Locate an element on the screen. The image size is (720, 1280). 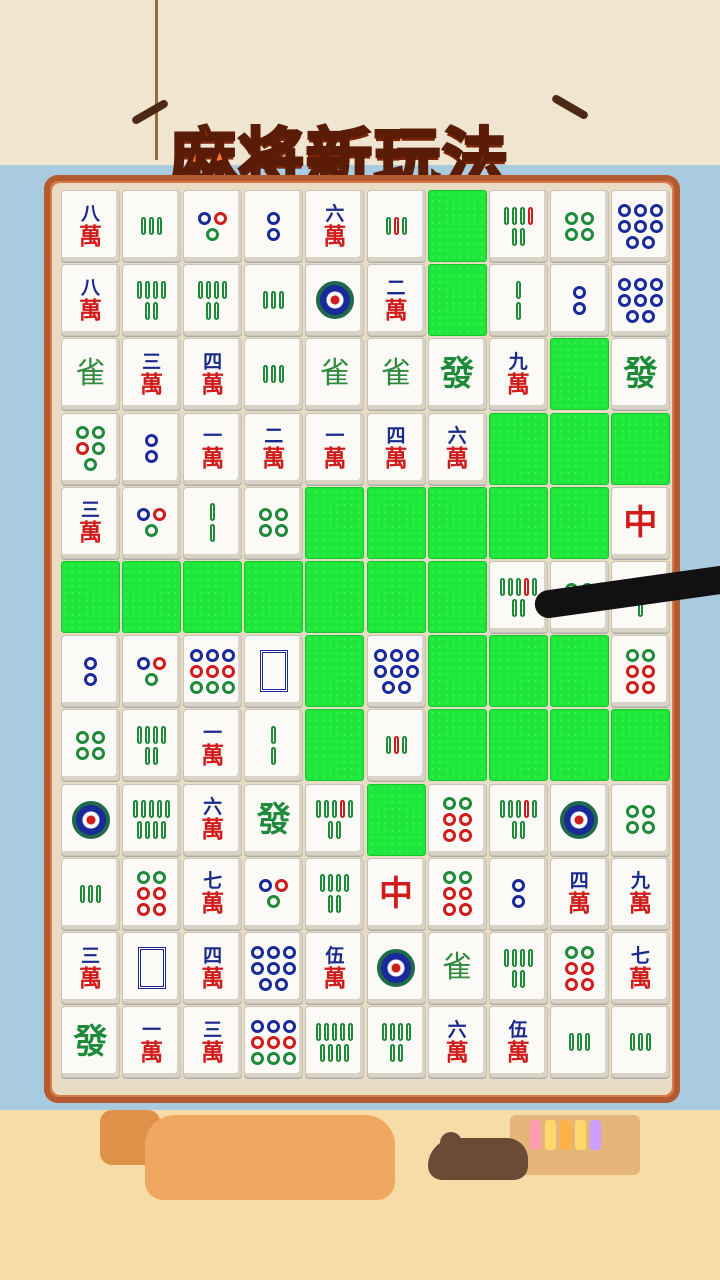
empty-slot is located at coordinates (518, 671).